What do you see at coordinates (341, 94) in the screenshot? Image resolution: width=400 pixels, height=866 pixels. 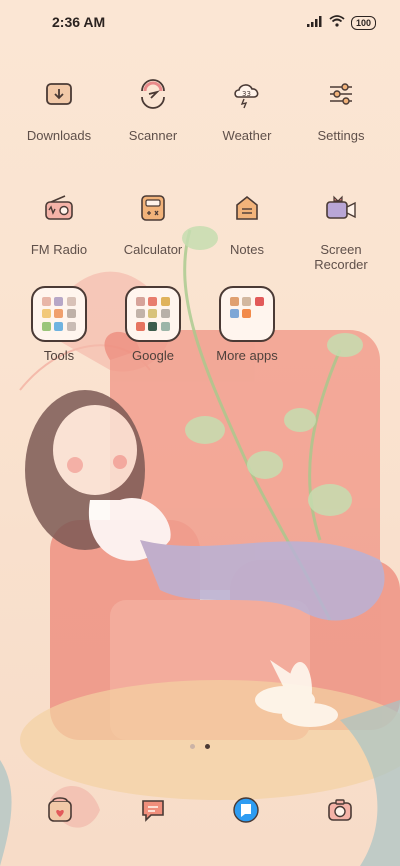 I see `settings-icon` at bounding box center [341, 94].